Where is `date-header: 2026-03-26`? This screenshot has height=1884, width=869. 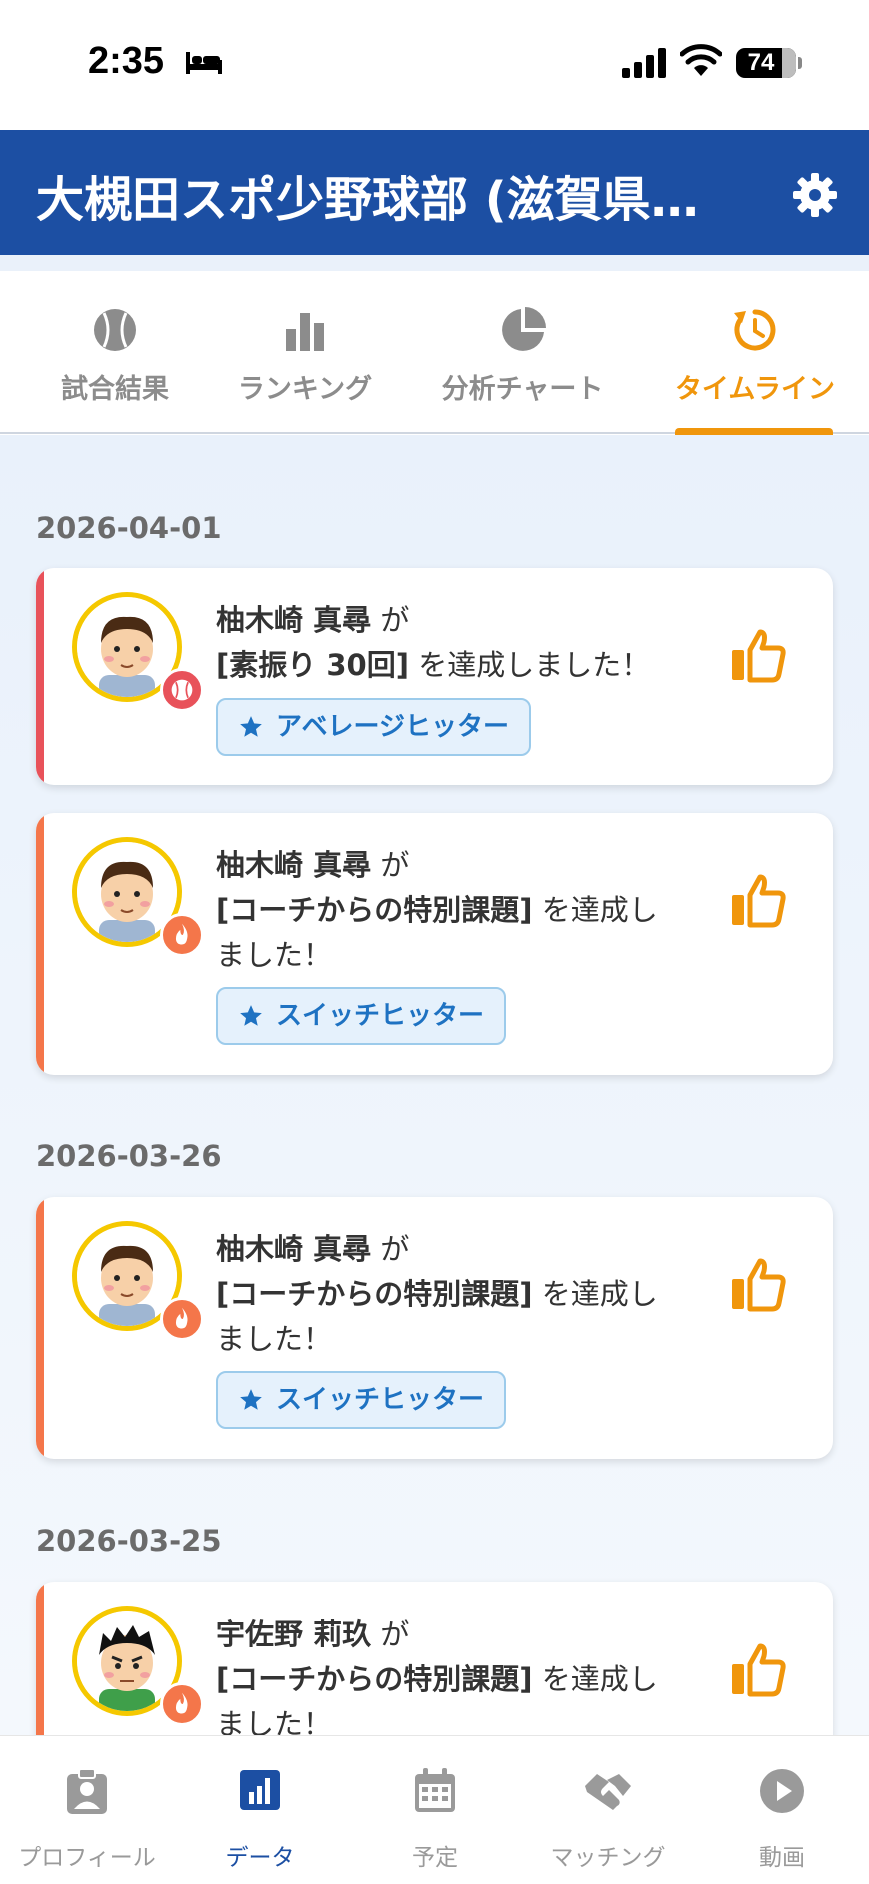
date-header: 2026-03-26 is located at coordinates (129, 1156).